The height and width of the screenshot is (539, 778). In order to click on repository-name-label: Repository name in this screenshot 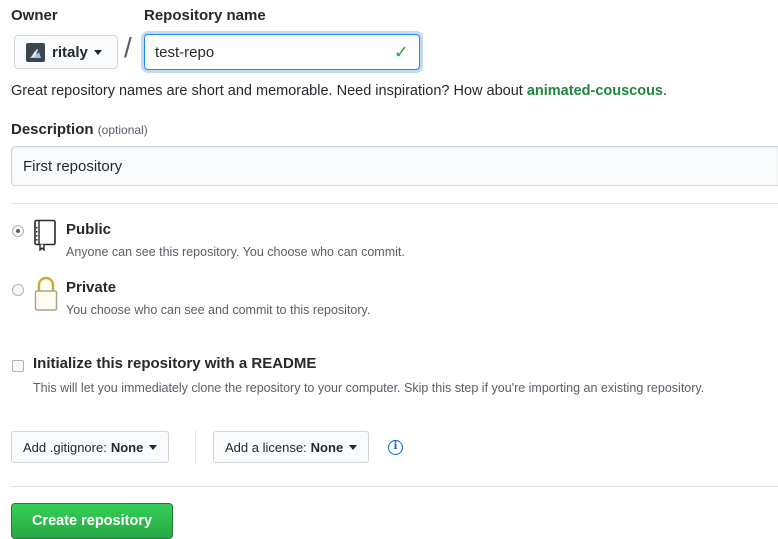, I will do `click(205, 15)`.